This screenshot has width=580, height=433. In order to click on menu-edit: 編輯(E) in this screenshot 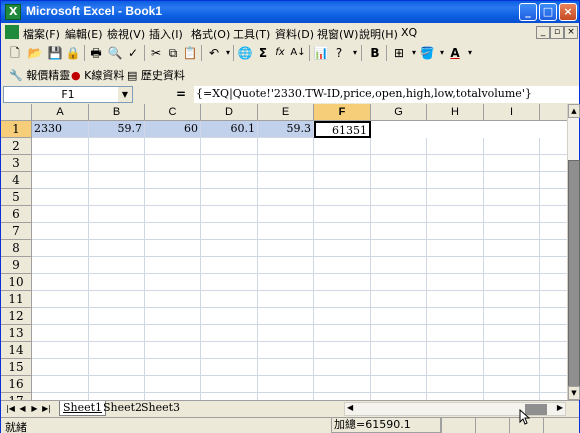, I will do `click(84, 34)`.